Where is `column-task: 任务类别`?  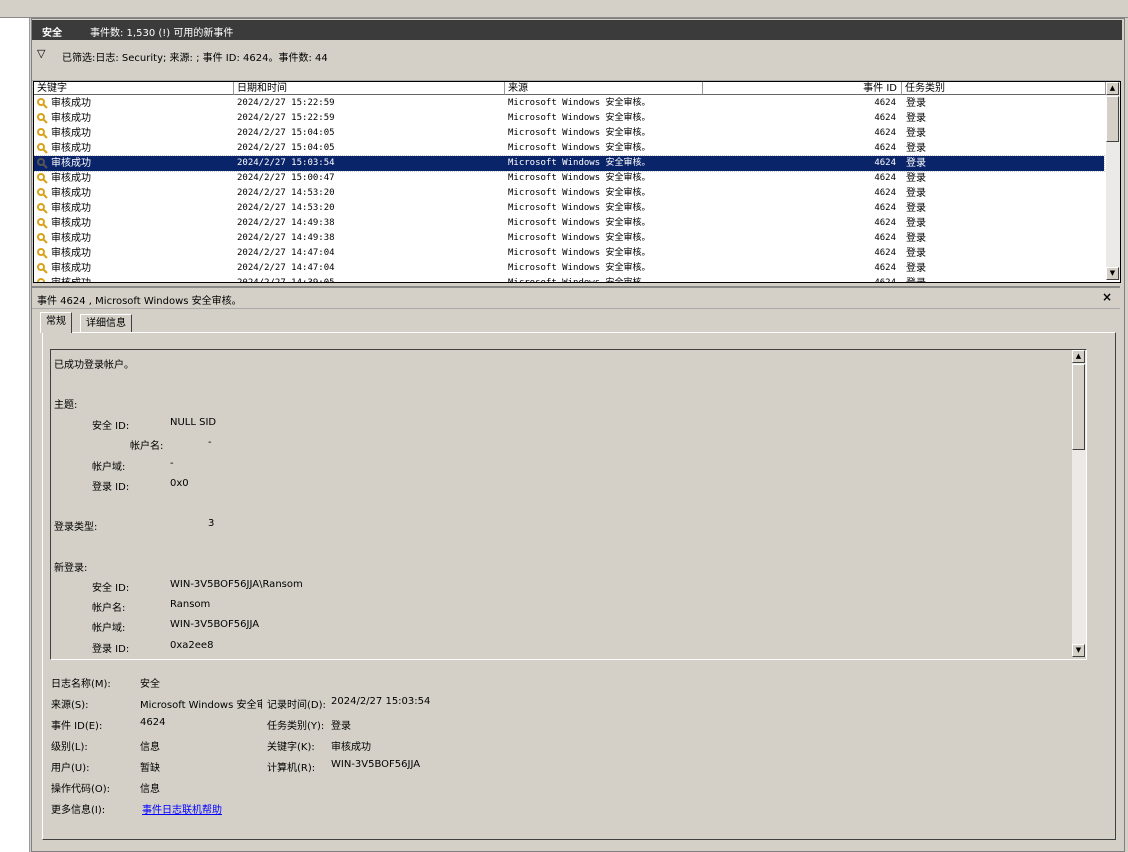 column-task: 任务类别 is located at coordinates (1004, 88).